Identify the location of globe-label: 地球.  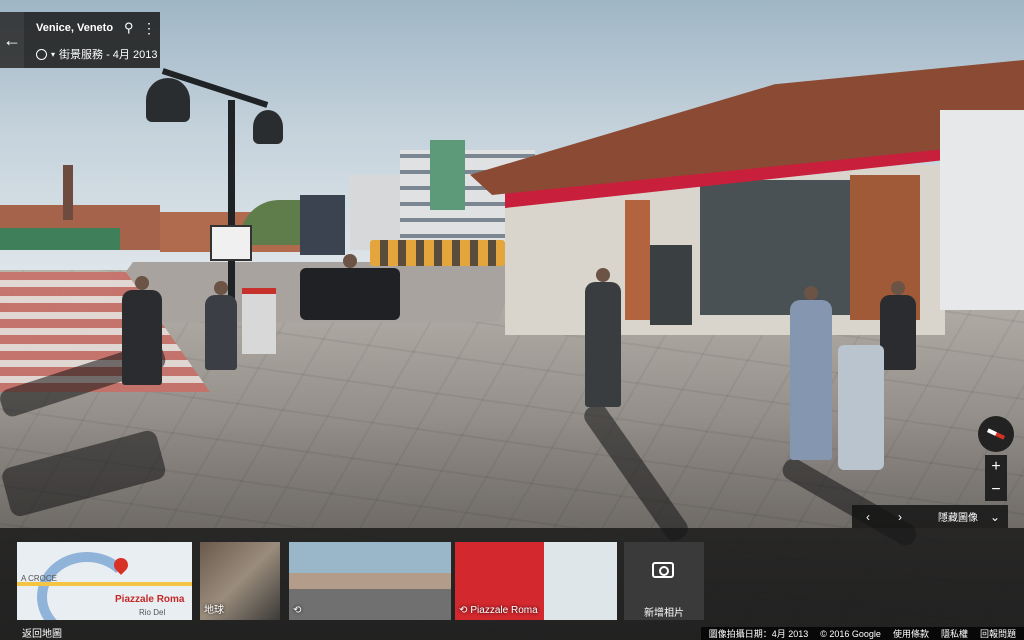
(214, 610).